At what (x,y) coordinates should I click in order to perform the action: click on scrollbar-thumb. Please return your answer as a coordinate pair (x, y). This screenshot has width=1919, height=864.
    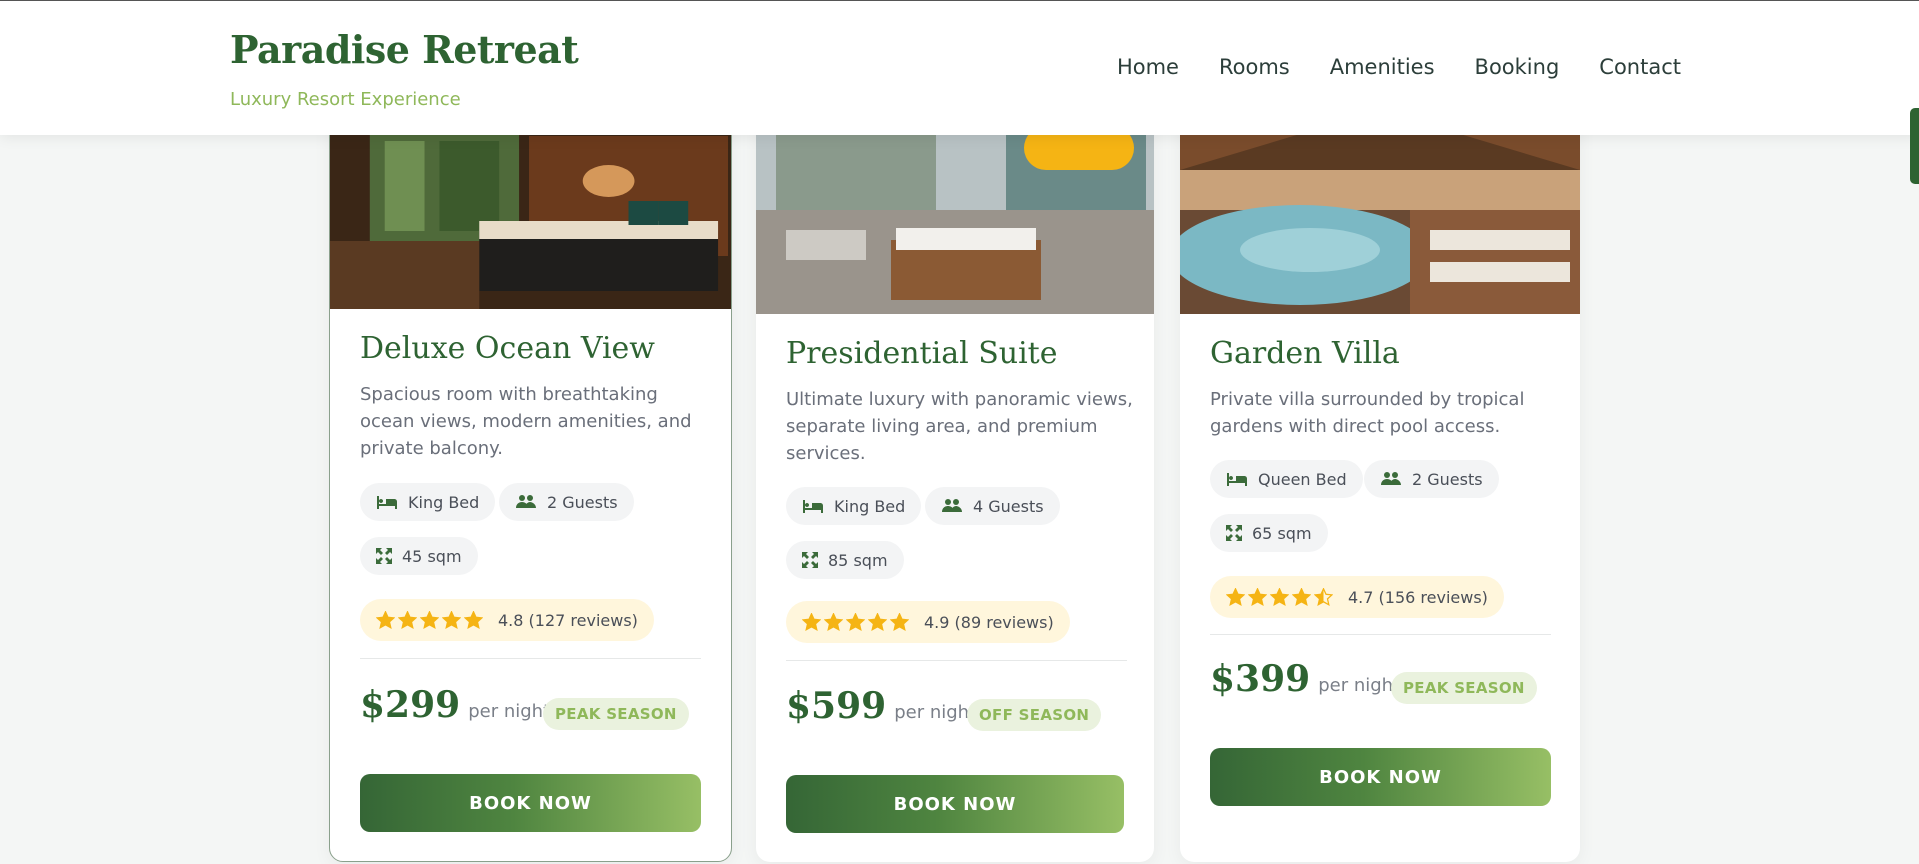
    Looking at the image, I should click on (1914, 146).